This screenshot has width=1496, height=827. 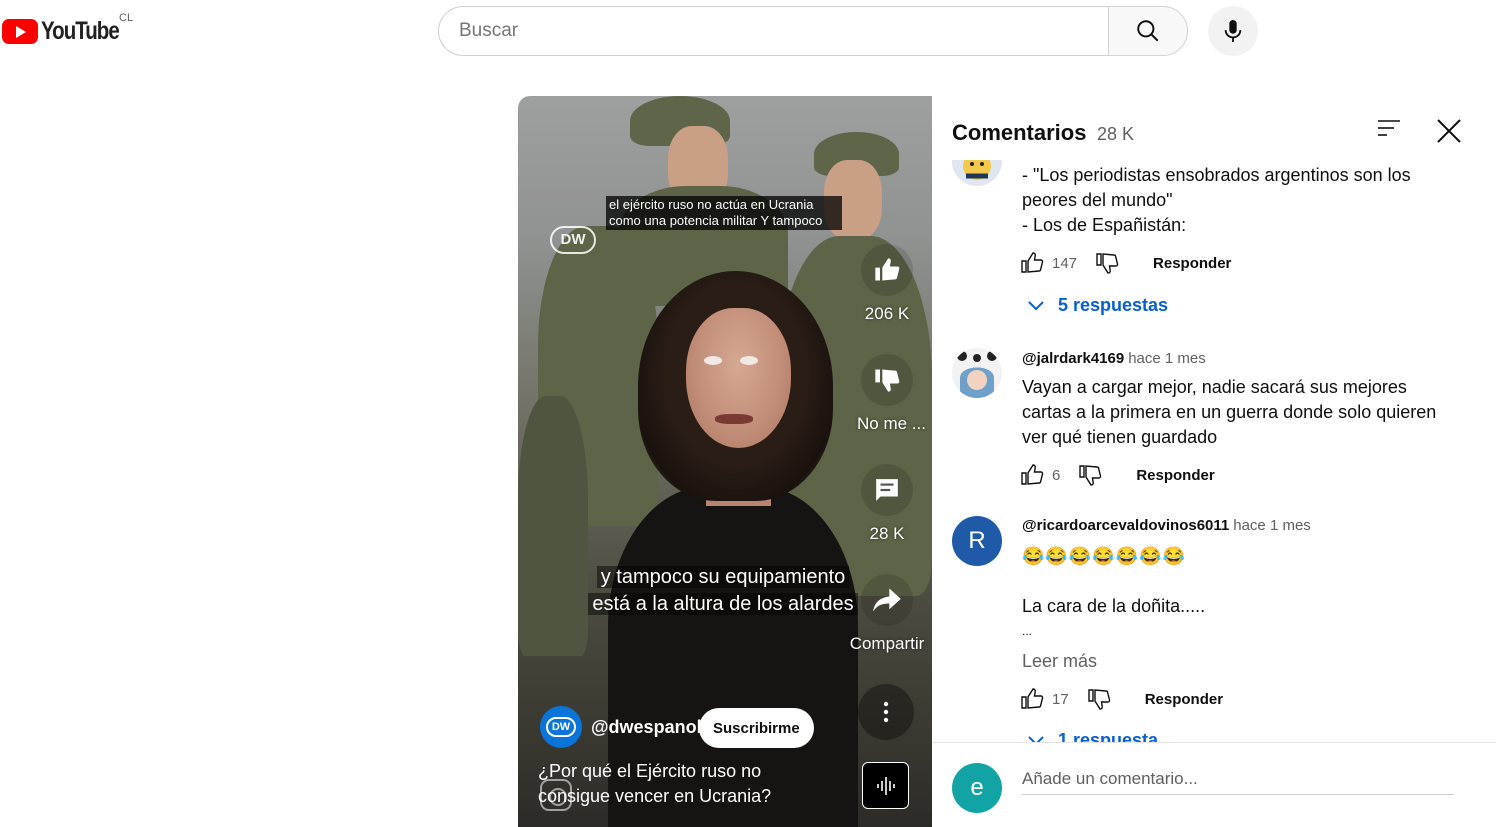 I want to click on comments-button: 28 K, so click(x=887, y=504).